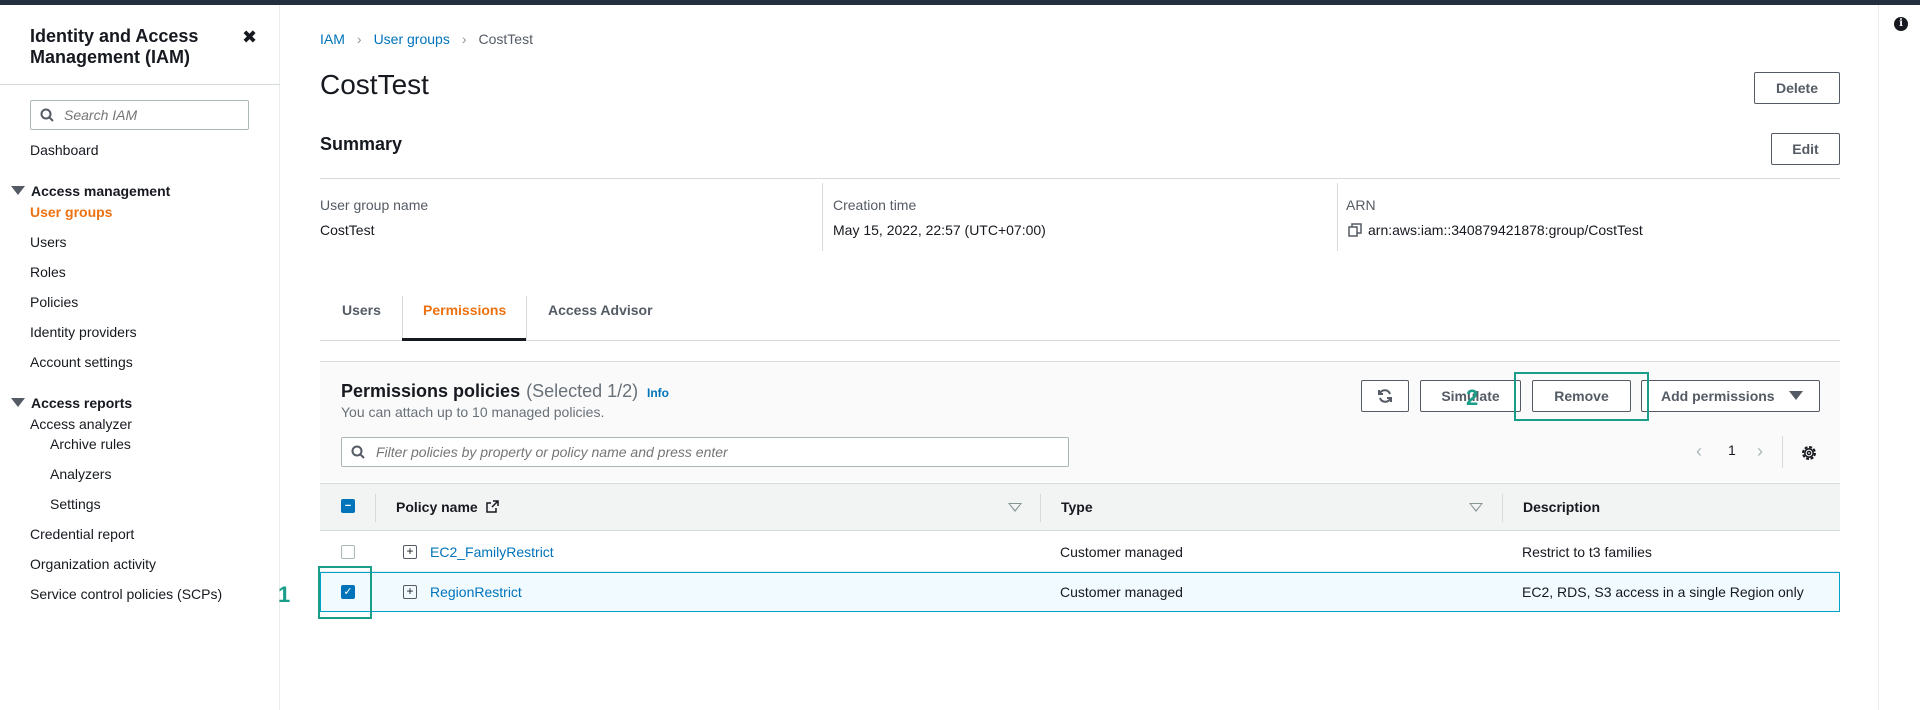 The image size is (1920, 710). Describe the element at coordinates (1505, 230) in the screenshot. I see `arn-value: arn:aws:iam::340879421878:group/CostTest` at that location.